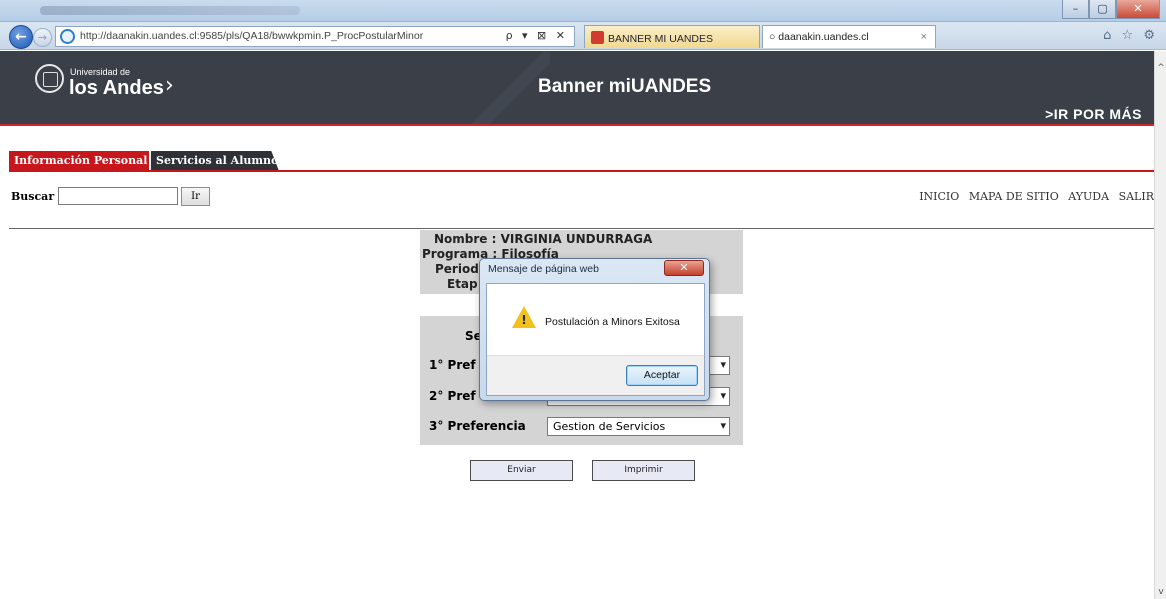  What do you see at coordinates (42, 37) in the screenshot?
I see `forward-button: →` at bounding box center [42, 37].